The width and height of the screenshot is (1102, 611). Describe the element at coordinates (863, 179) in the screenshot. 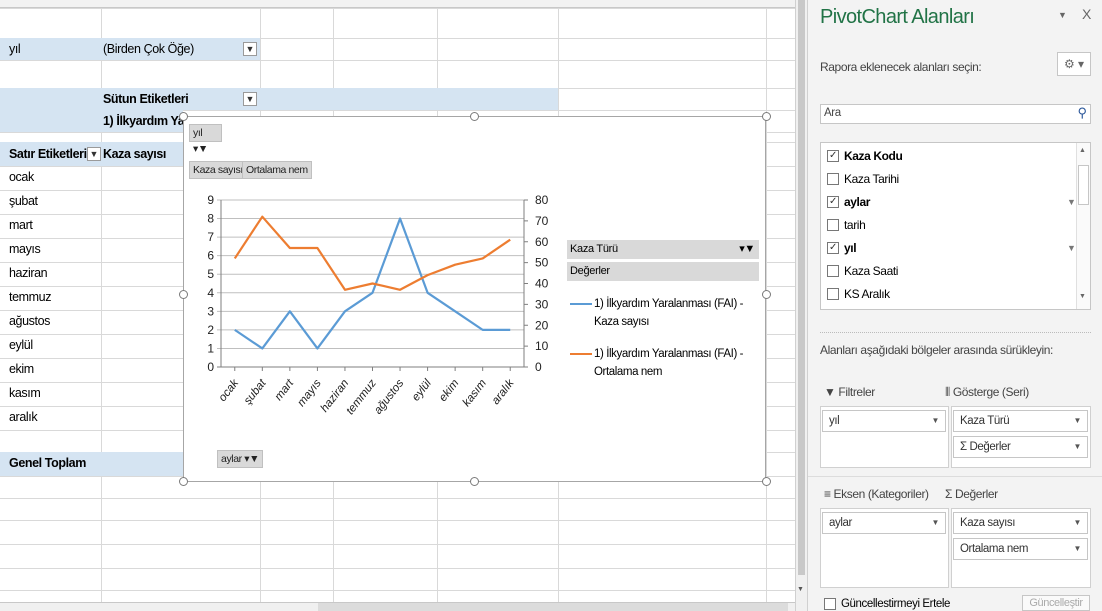

I see `field-item: Kaza Tarihi` at that location.